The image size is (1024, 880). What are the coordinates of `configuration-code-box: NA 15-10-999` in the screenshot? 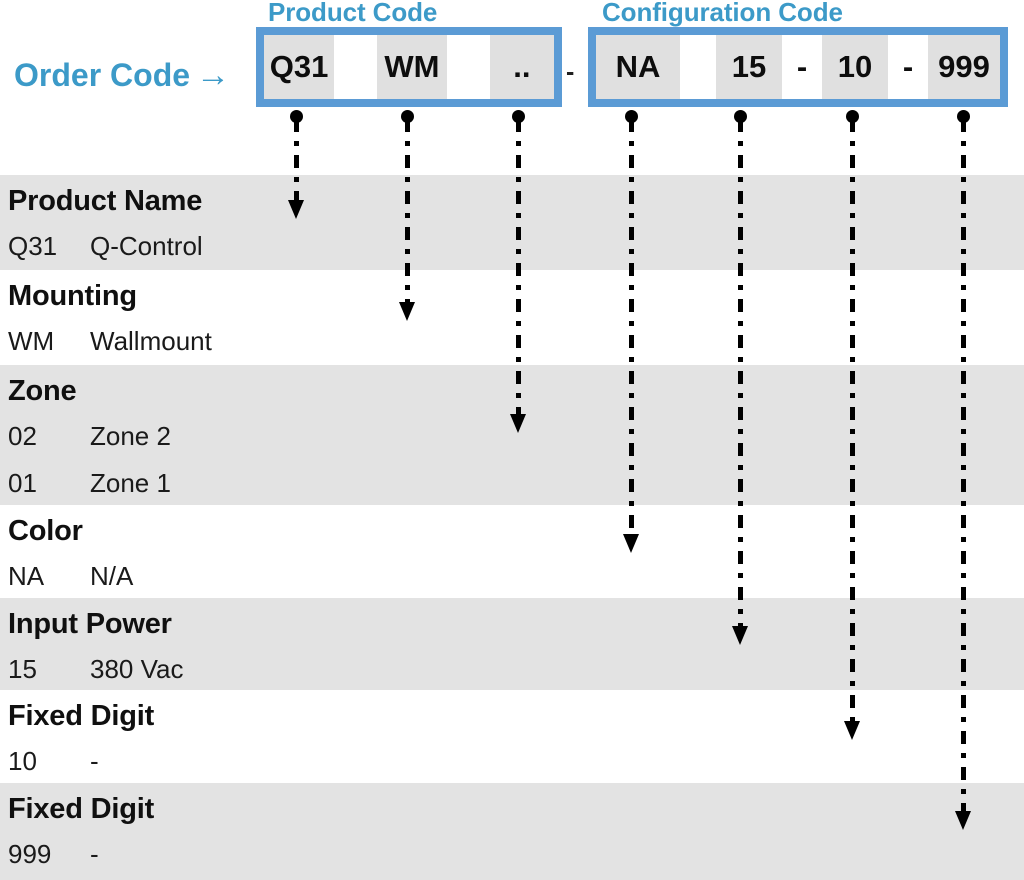 It's located at (798, 67).